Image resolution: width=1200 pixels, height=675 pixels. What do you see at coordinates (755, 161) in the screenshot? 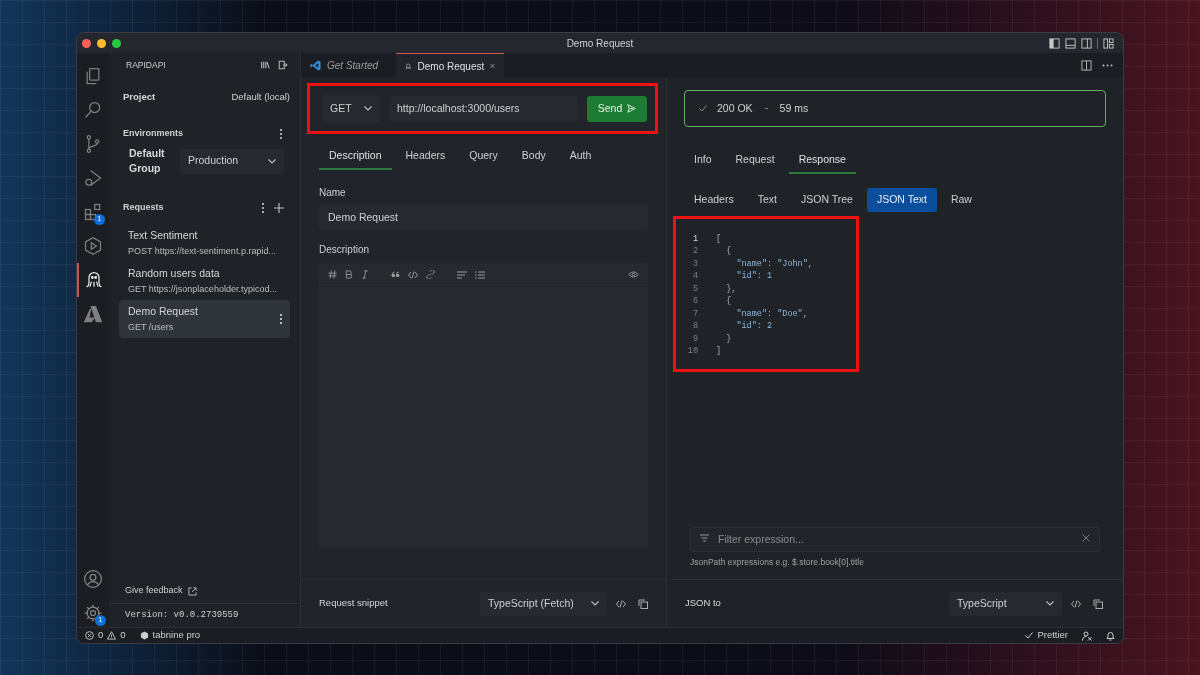
I see `tab: Request` at bounding box center [755, 161].